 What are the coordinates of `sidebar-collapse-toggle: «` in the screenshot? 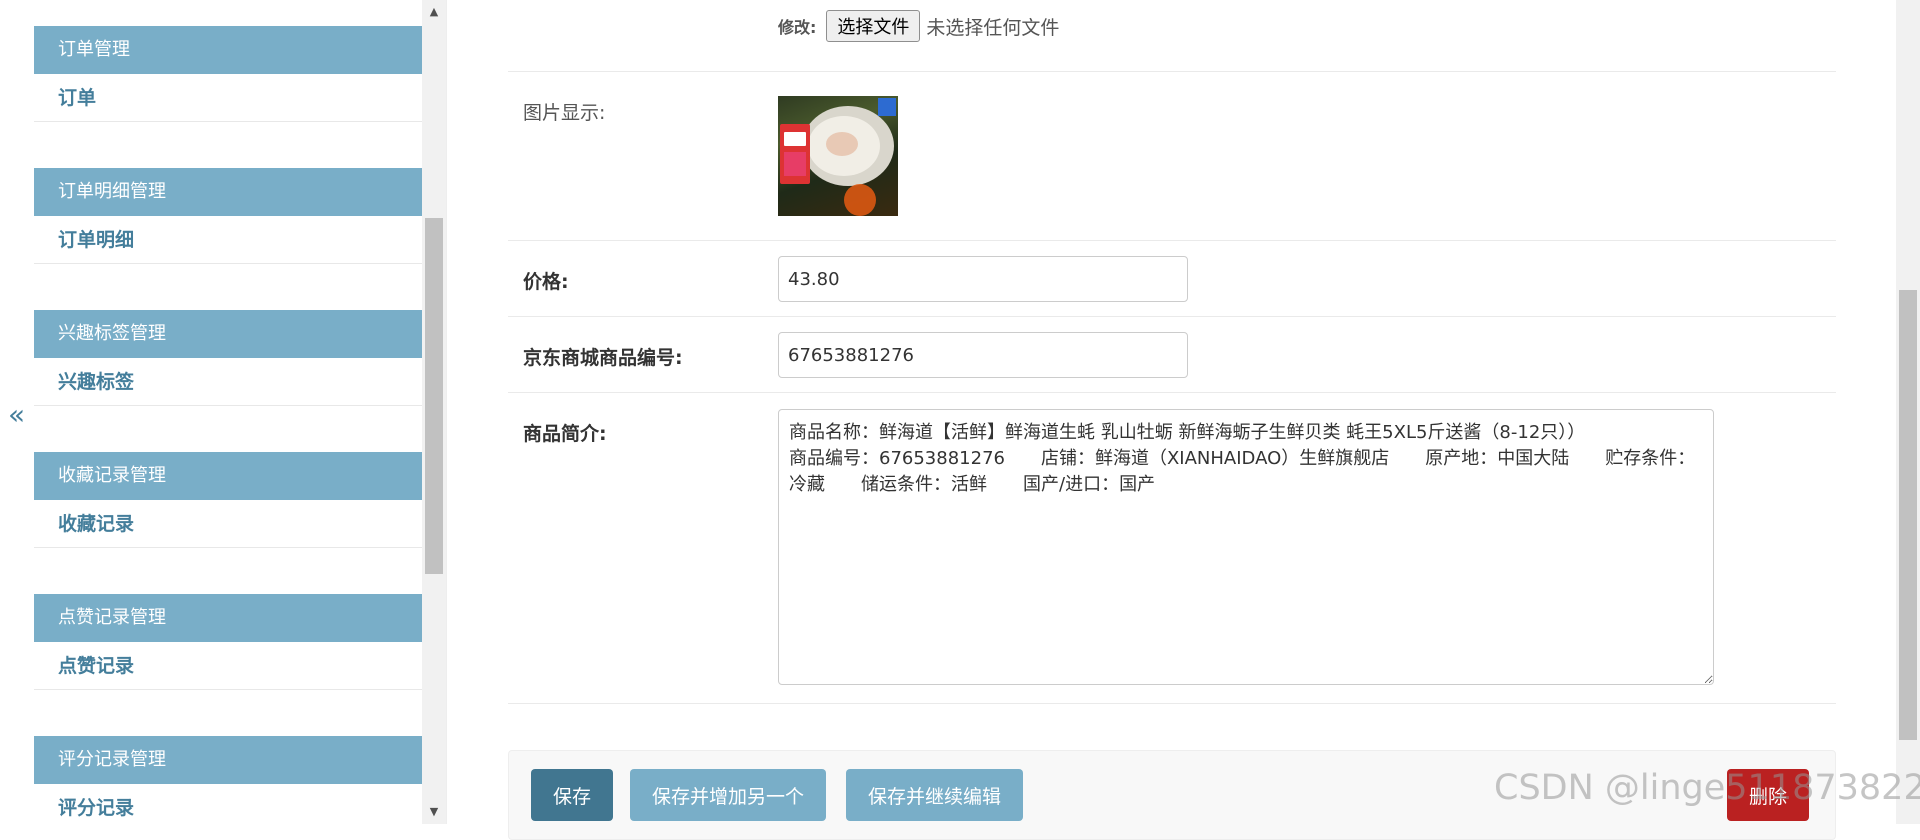 It's located at (16, 414).